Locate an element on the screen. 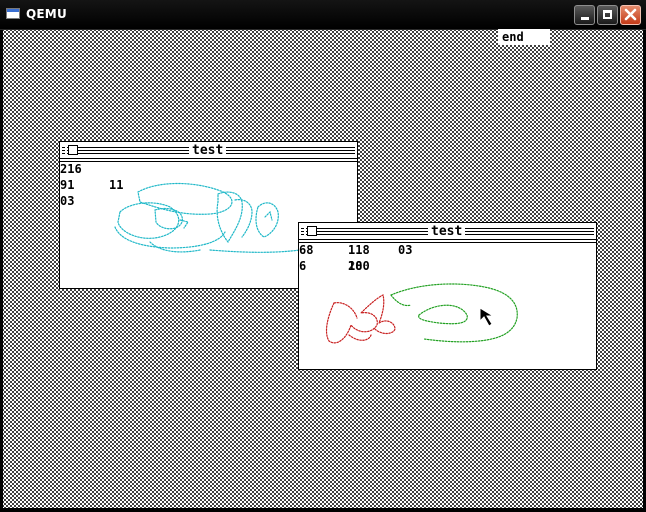 The height and width of the screenshot is (512, 646). window-1-title: test is located at coordinates (208, 150).